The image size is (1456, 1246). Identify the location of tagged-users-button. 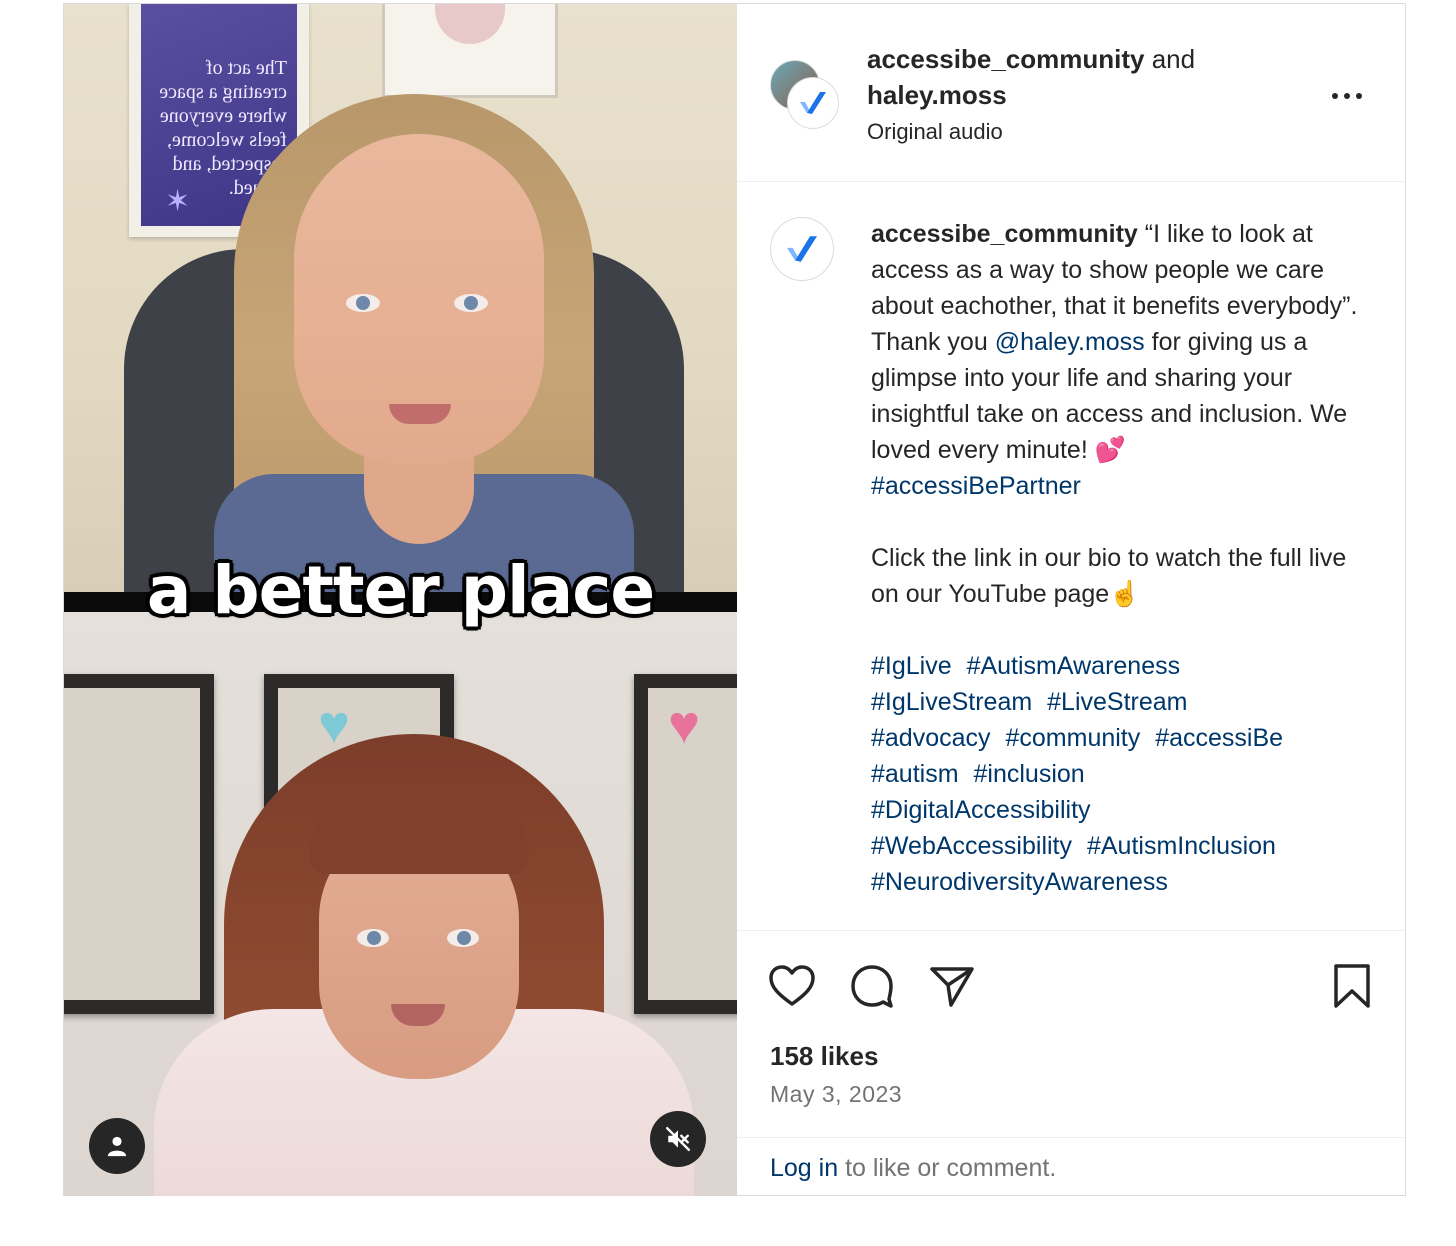
(117, 1146).